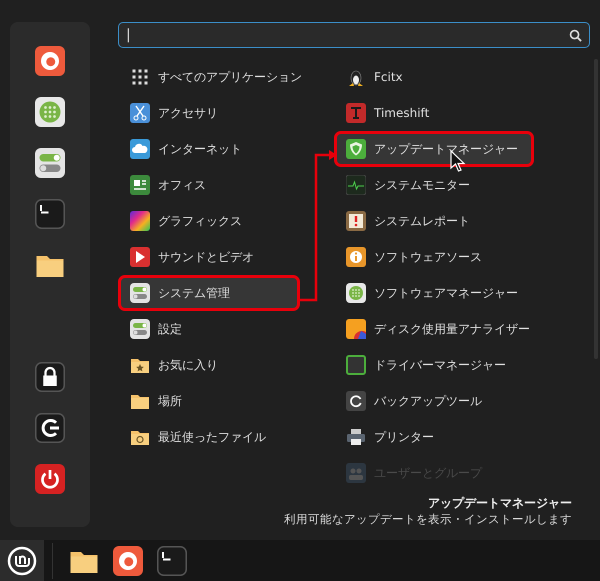  Describe the element at coordinates (434, 77) in the screenshot. I see `app-item: Fcitx` at that location.